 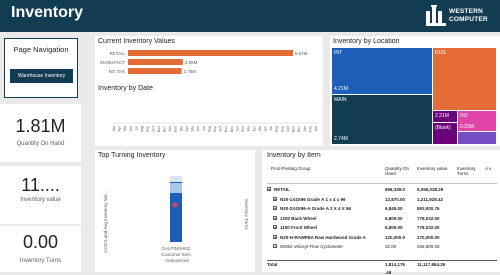 What do you see at coordinates (125, 88) in the screenshot?
I see `inventory-by-date-title: Inventory by Date` at bounding box center [125, 88].